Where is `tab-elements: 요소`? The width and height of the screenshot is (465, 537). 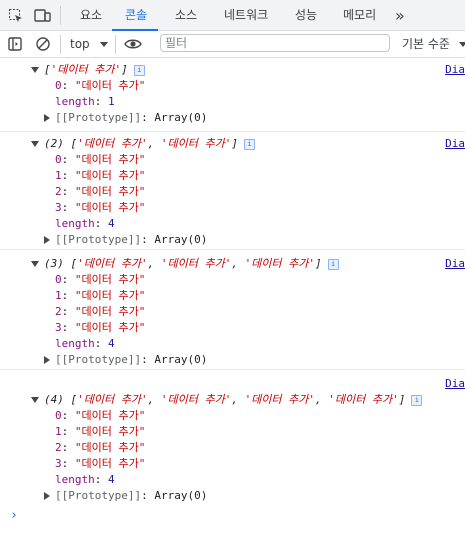
tab-elements: 요소 is located at coordinates (91, 15).